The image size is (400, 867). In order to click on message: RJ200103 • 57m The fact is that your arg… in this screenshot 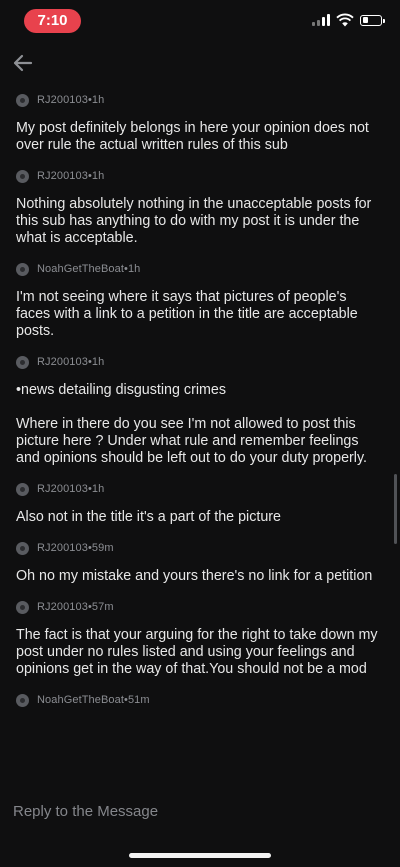, I will do `click(200, 637)`.